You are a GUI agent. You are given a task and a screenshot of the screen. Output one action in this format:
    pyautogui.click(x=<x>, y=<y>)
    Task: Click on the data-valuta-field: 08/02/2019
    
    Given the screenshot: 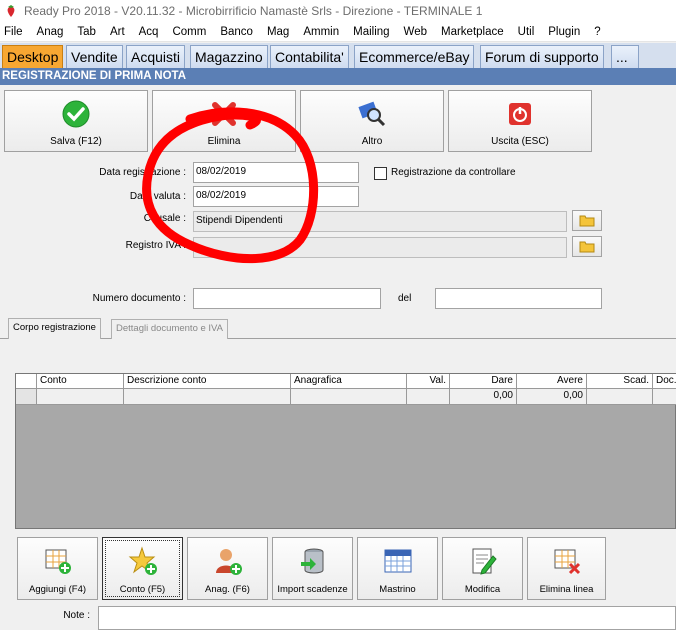 What is the action you would take?
    pyautogui.click(x=276, y=196)
    